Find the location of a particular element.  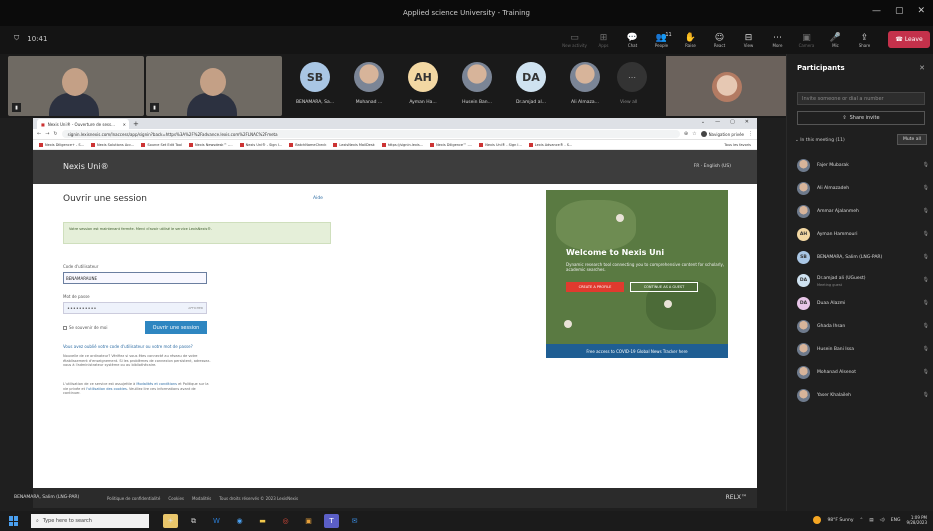

participant-row: AH Ayman Hammouri 🎙 is located at coordinates (863, 234).